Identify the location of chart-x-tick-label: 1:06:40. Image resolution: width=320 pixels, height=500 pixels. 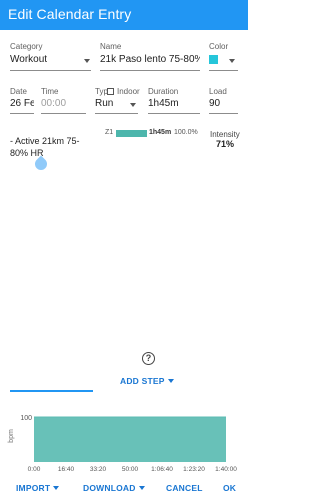
(162, 469).